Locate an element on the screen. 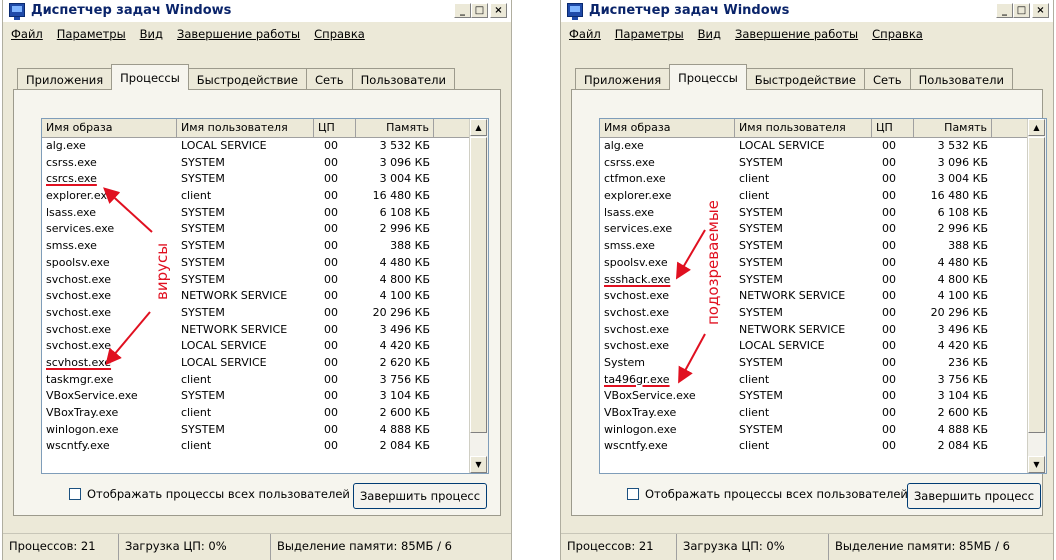 The width and height of the screenshot is (1056, 560). process-user-text: SYSTEM is located at coordinates (203, 396).